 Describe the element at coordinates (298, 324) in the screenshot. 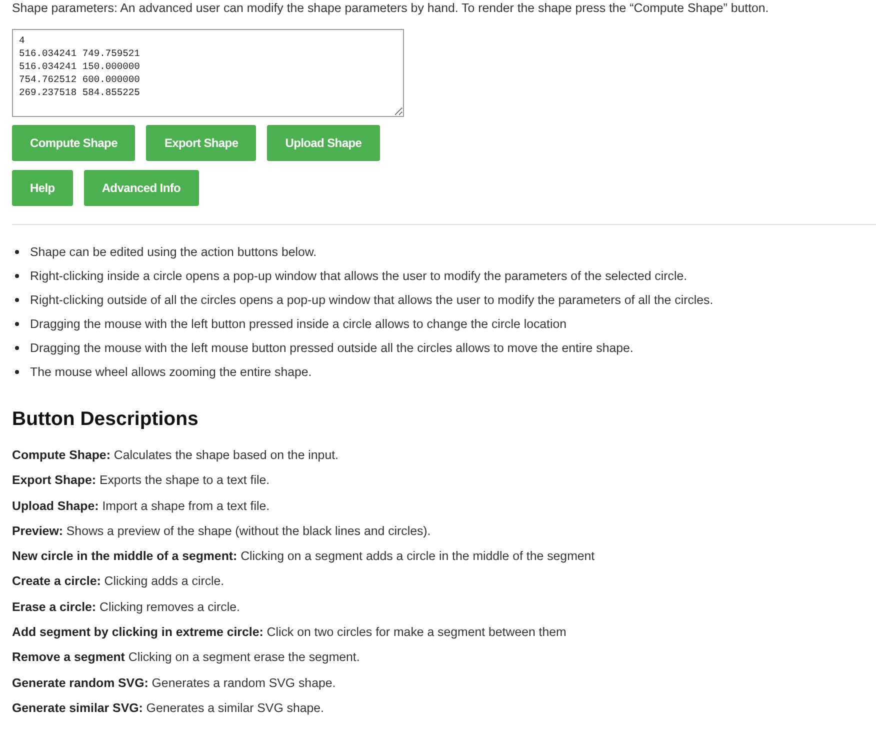

I see `bullet-text: Dragging the mouse with the left button pressed inside a circle allows to change the circle location` at that location.